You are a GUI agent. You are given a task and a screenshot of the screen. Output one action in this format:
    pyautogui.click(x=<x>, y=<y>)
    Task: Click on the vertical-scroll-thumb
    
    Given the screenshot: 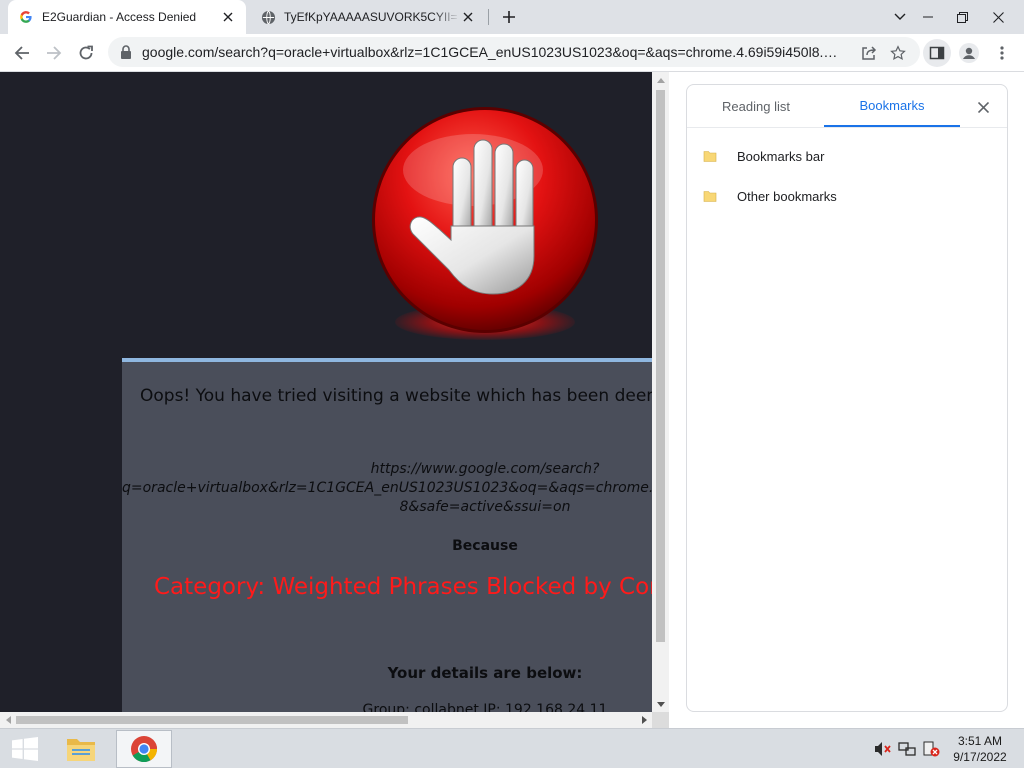 What is the action you would take?
    pyautogui.click(x=660, y=366)
    